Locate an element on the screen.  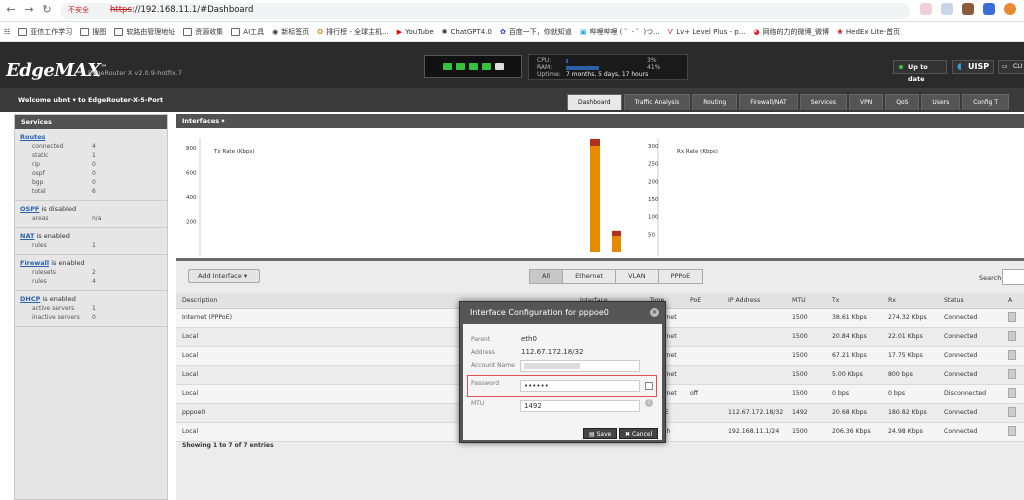
security-warning: 不安全 is located at coordinates (78, 10).